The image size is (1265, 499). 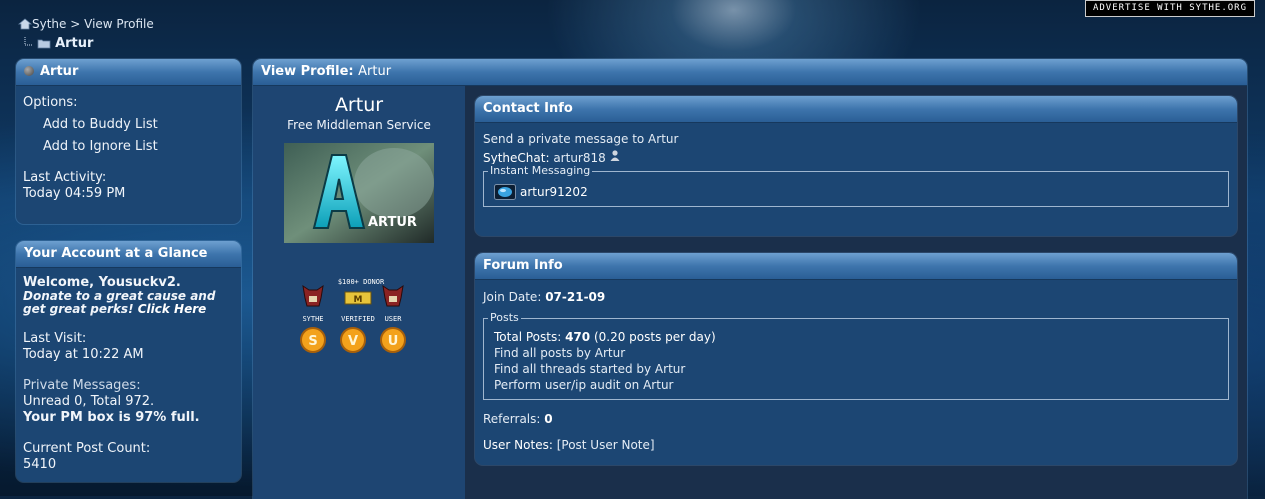 What do you see at coordinates (615, 157) in the screenshot?
I see `user-icon` at bounding box center [615, 157].